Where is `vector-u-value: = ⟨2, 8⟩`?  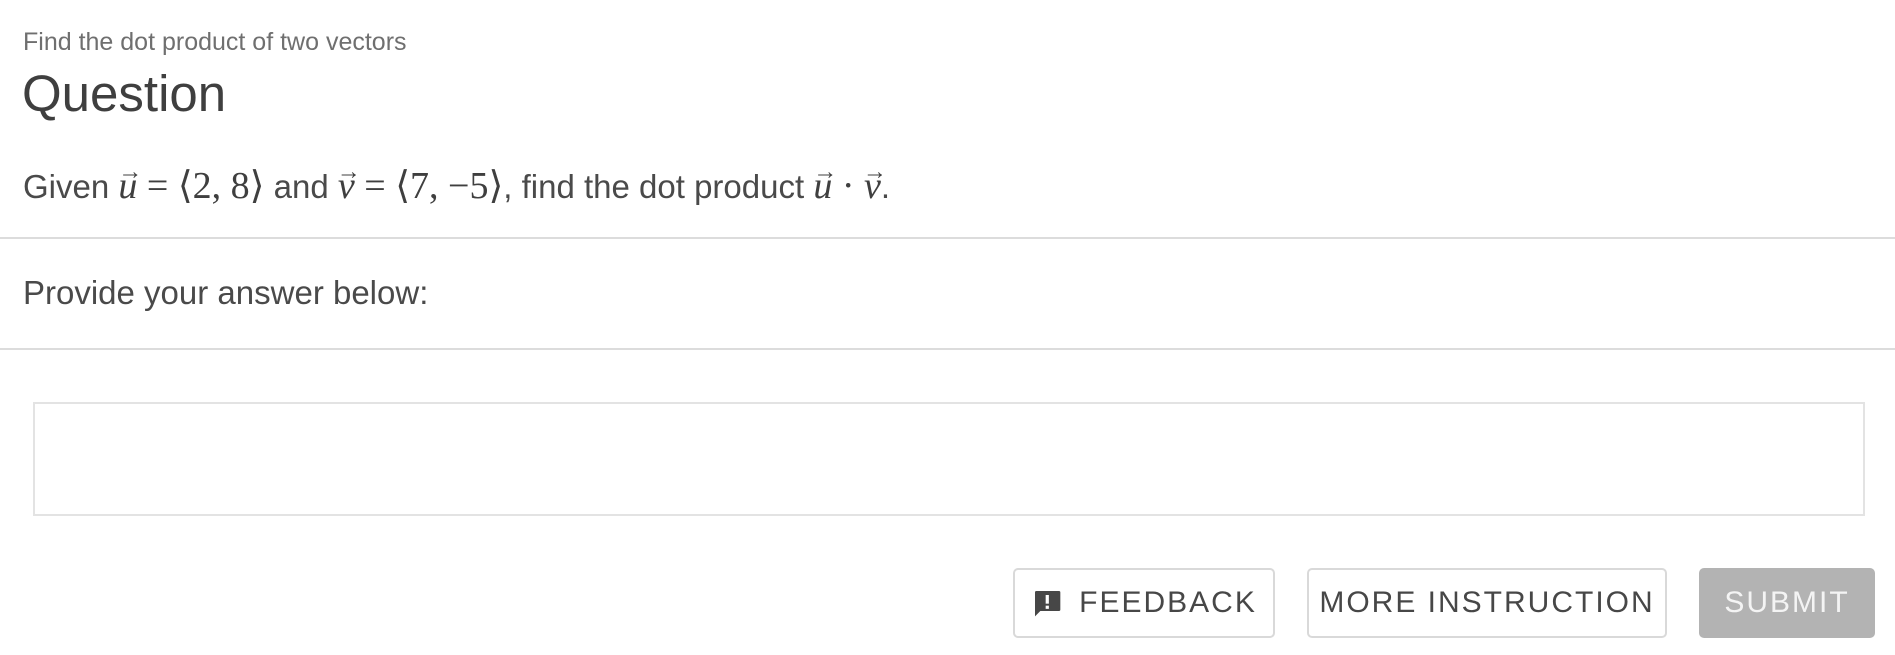
vector-u-value: = ⟨2, 8⟩ is located at coordinates (201, 186).